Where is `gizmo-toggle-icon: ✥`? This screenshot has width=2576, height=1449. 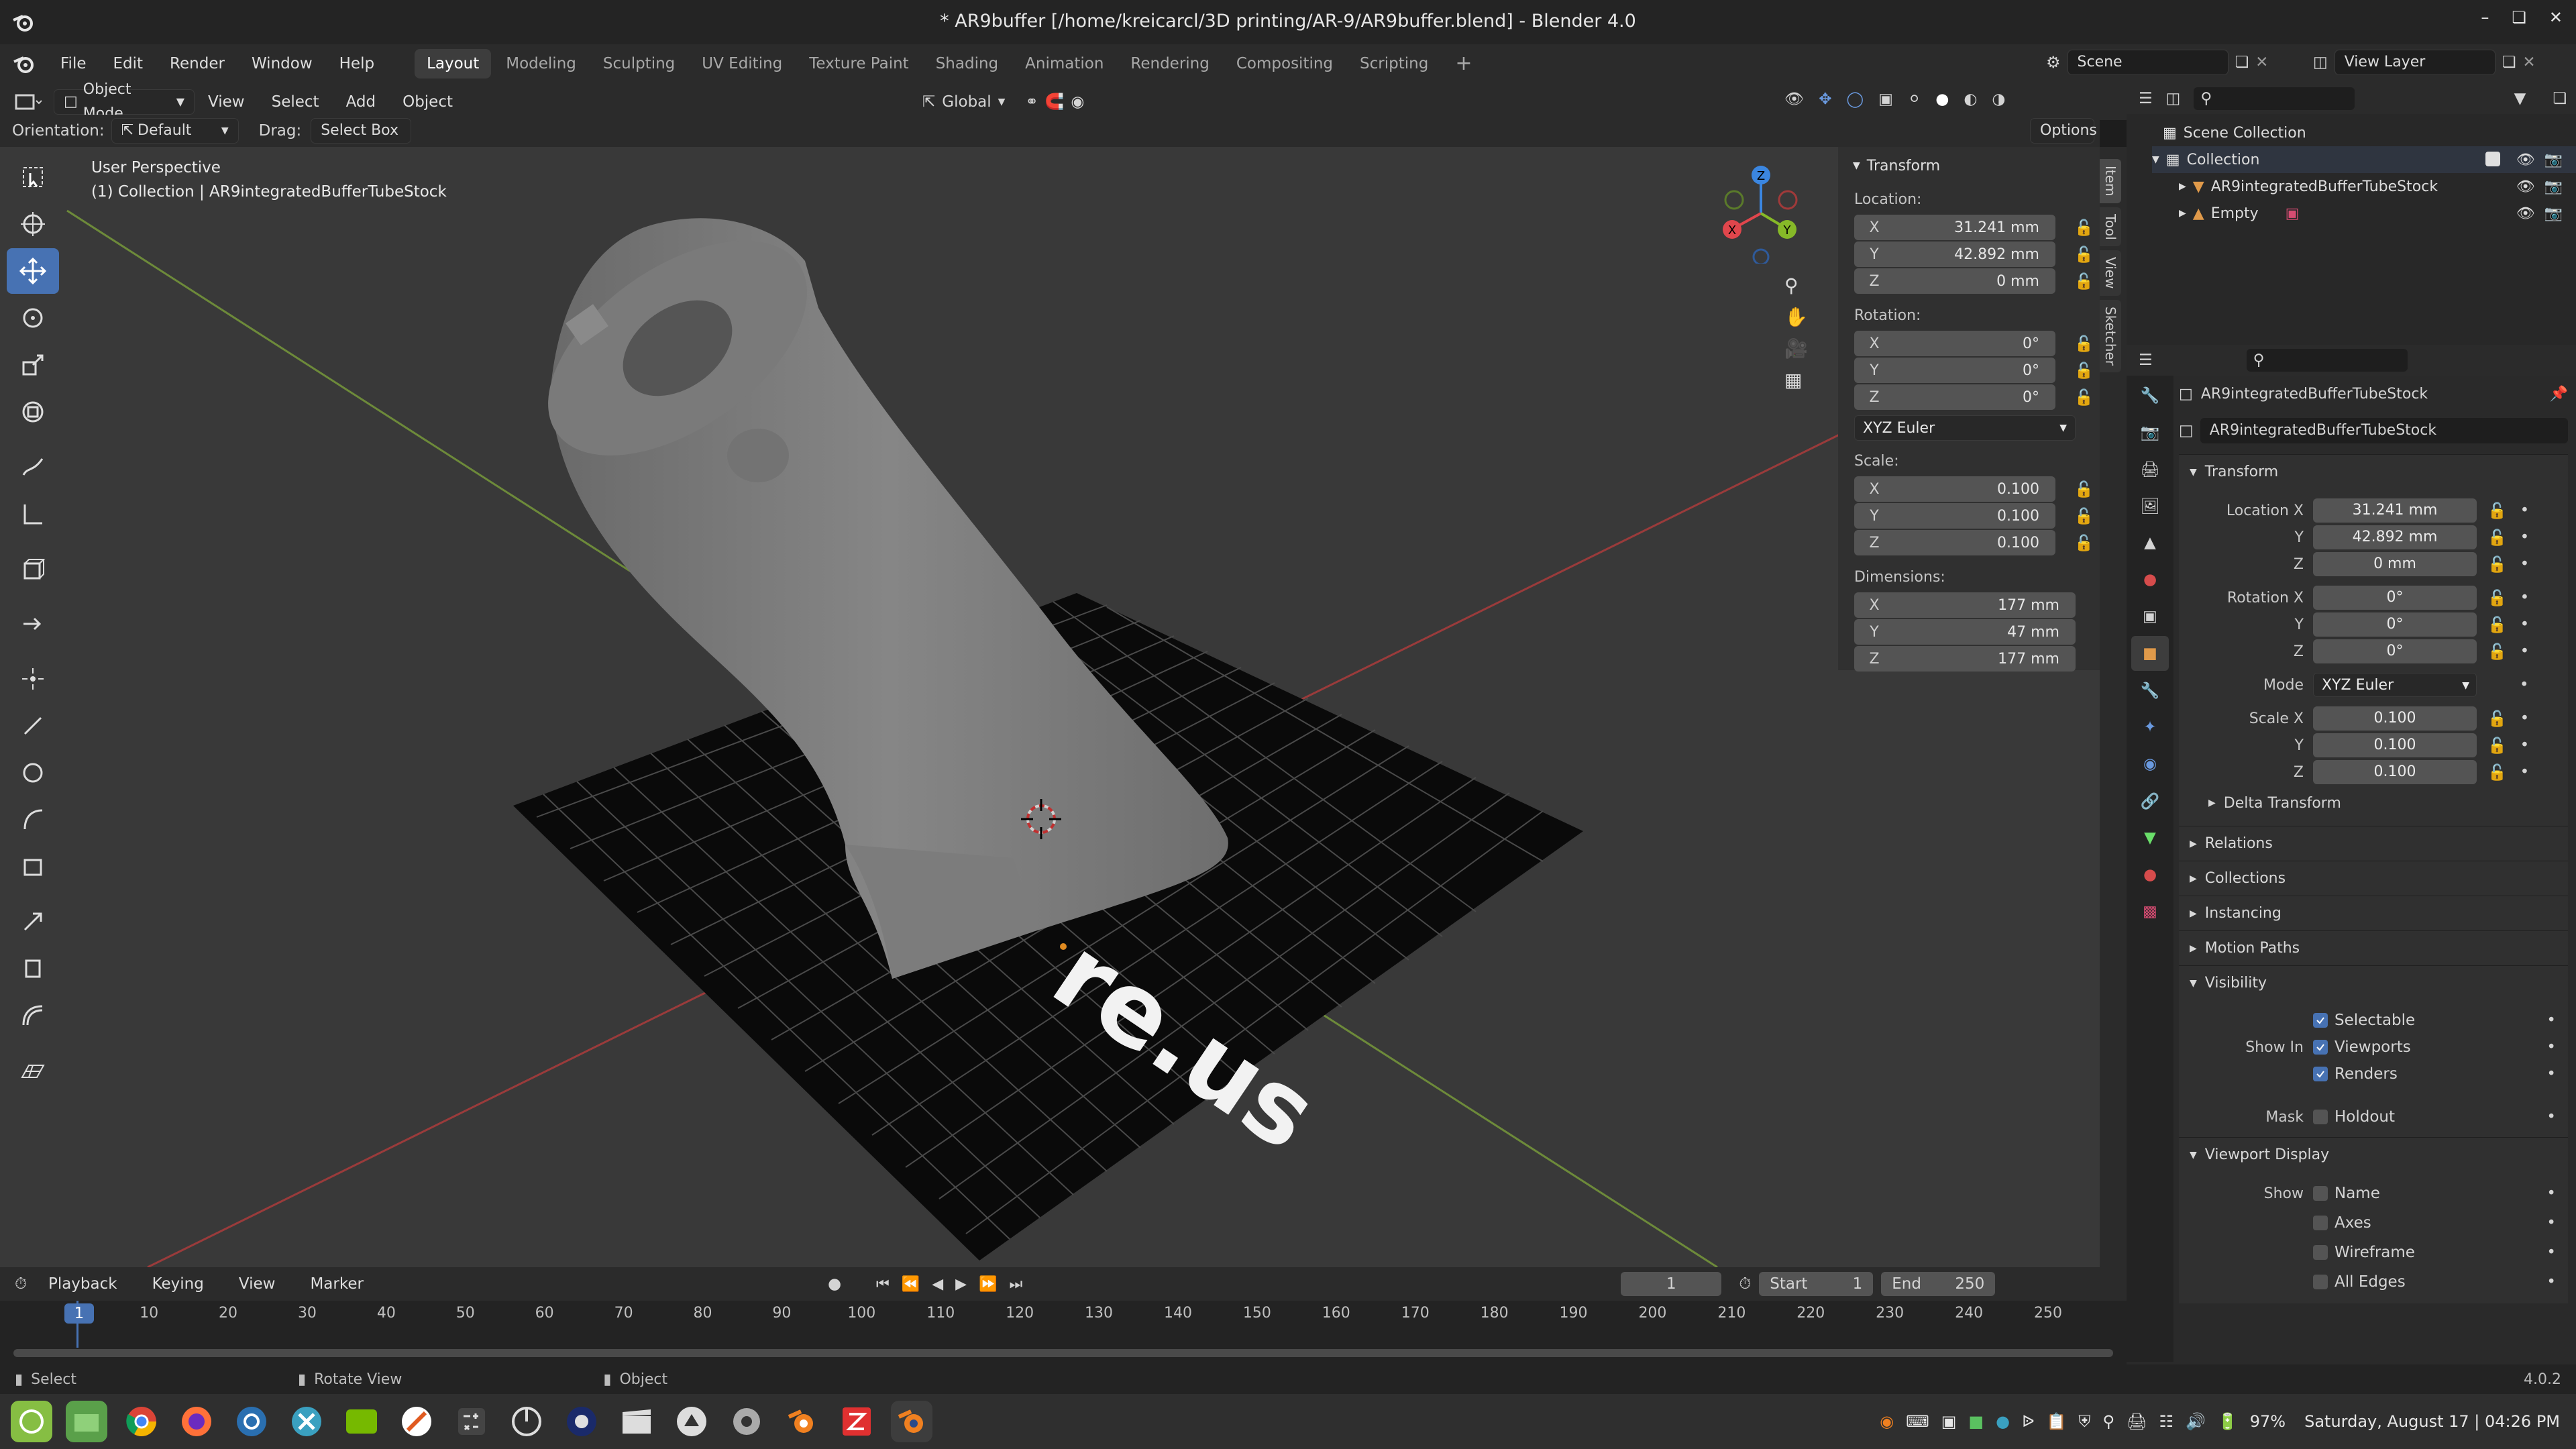 gizmo-toggle-icon: ✥ is located at coordinates (1825, 99).